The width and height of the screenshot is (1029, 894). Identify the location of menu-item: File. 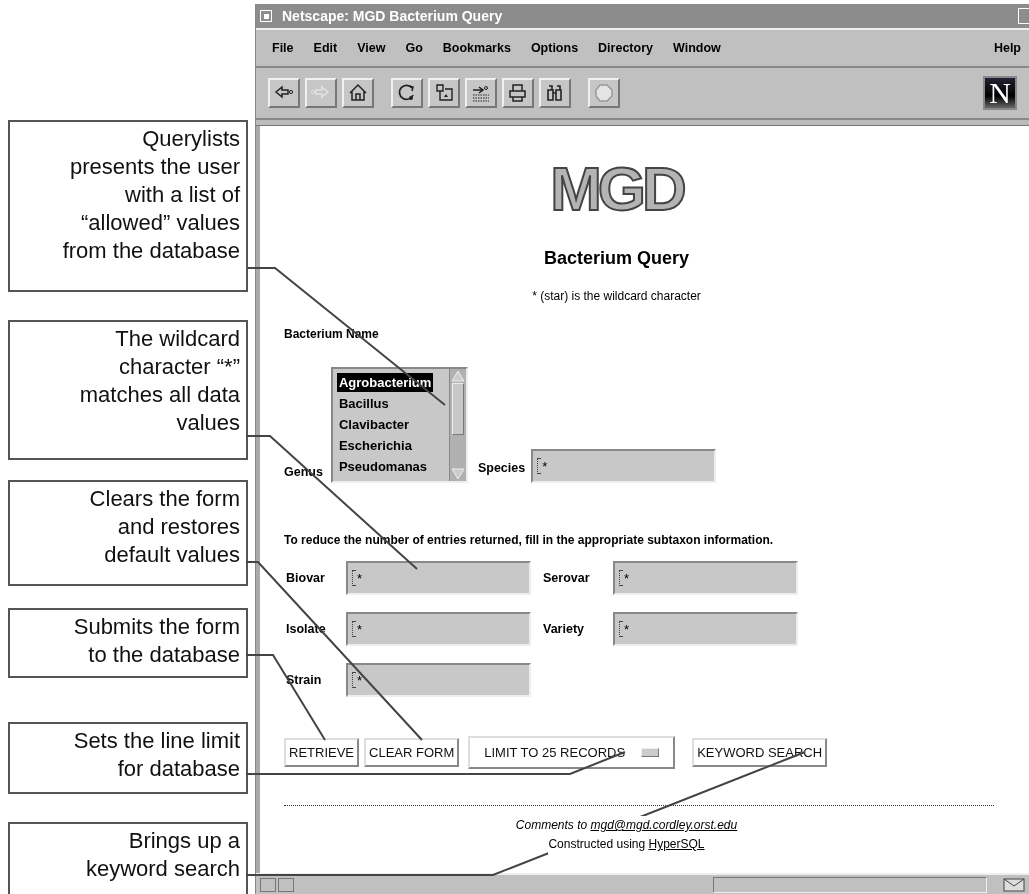
(283, 48).